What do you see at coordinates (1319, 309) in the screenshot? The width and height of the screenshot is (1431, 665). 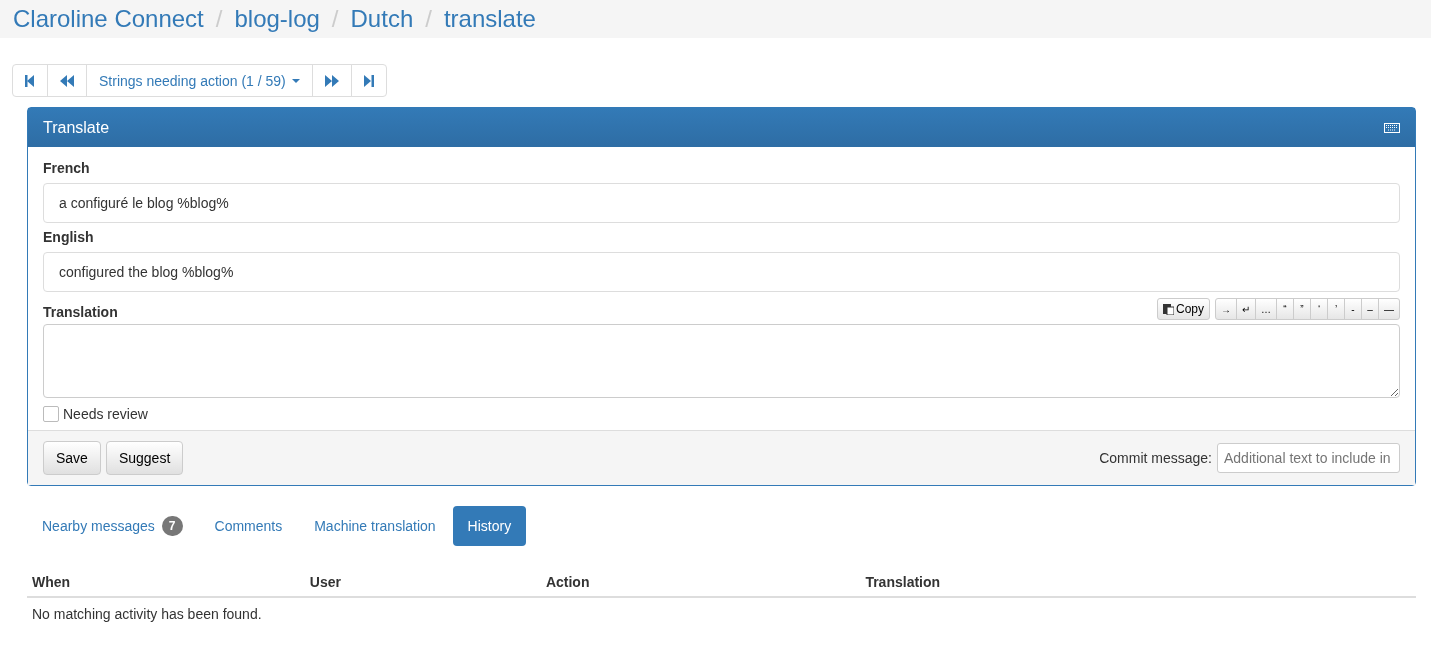 I see `insert-character-button: ‘` at bounding box center [1319, 309].